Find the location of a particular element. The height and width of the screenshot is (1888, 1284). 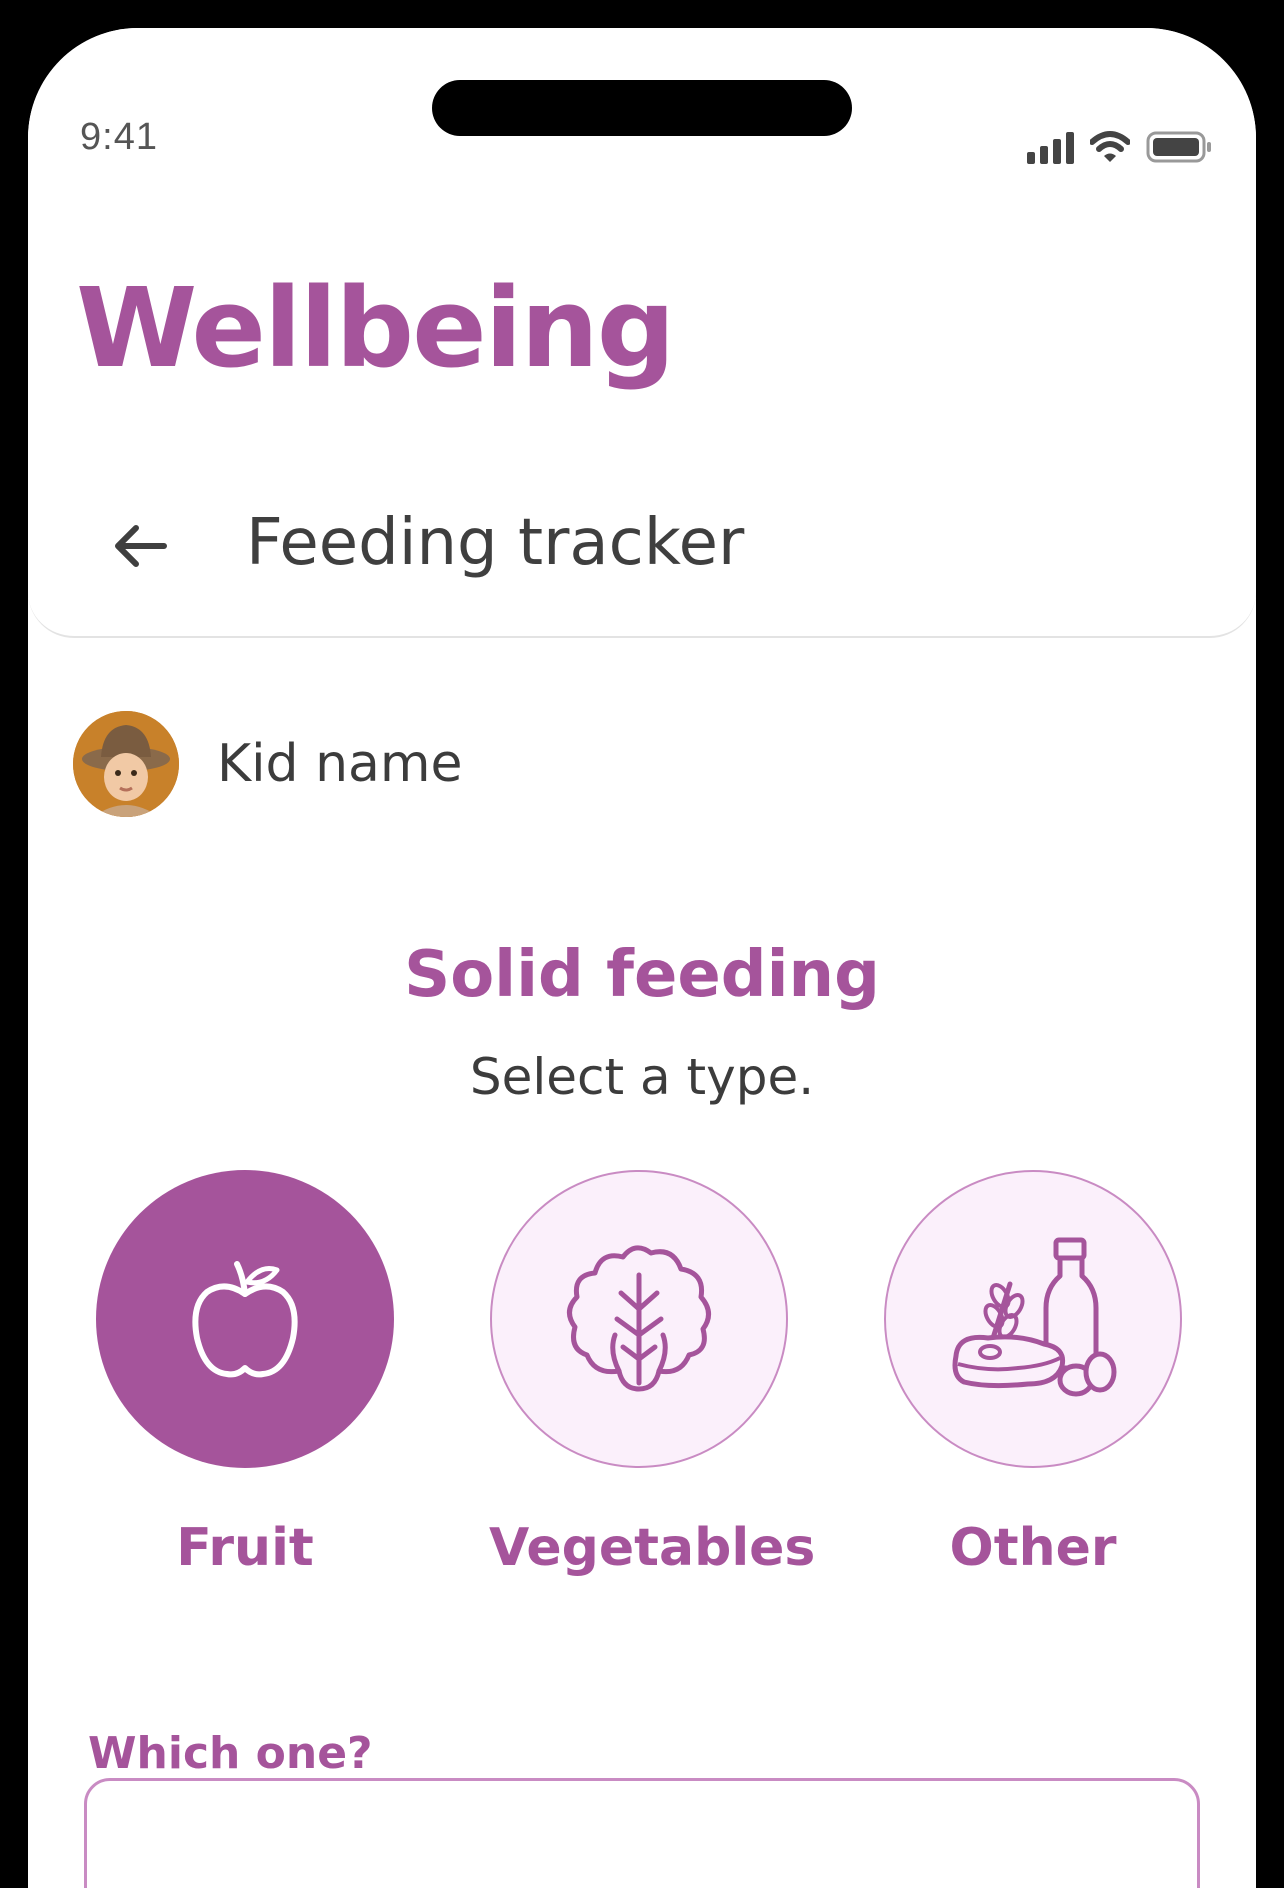

wifi-icon is located at coordinates (1110, 146).